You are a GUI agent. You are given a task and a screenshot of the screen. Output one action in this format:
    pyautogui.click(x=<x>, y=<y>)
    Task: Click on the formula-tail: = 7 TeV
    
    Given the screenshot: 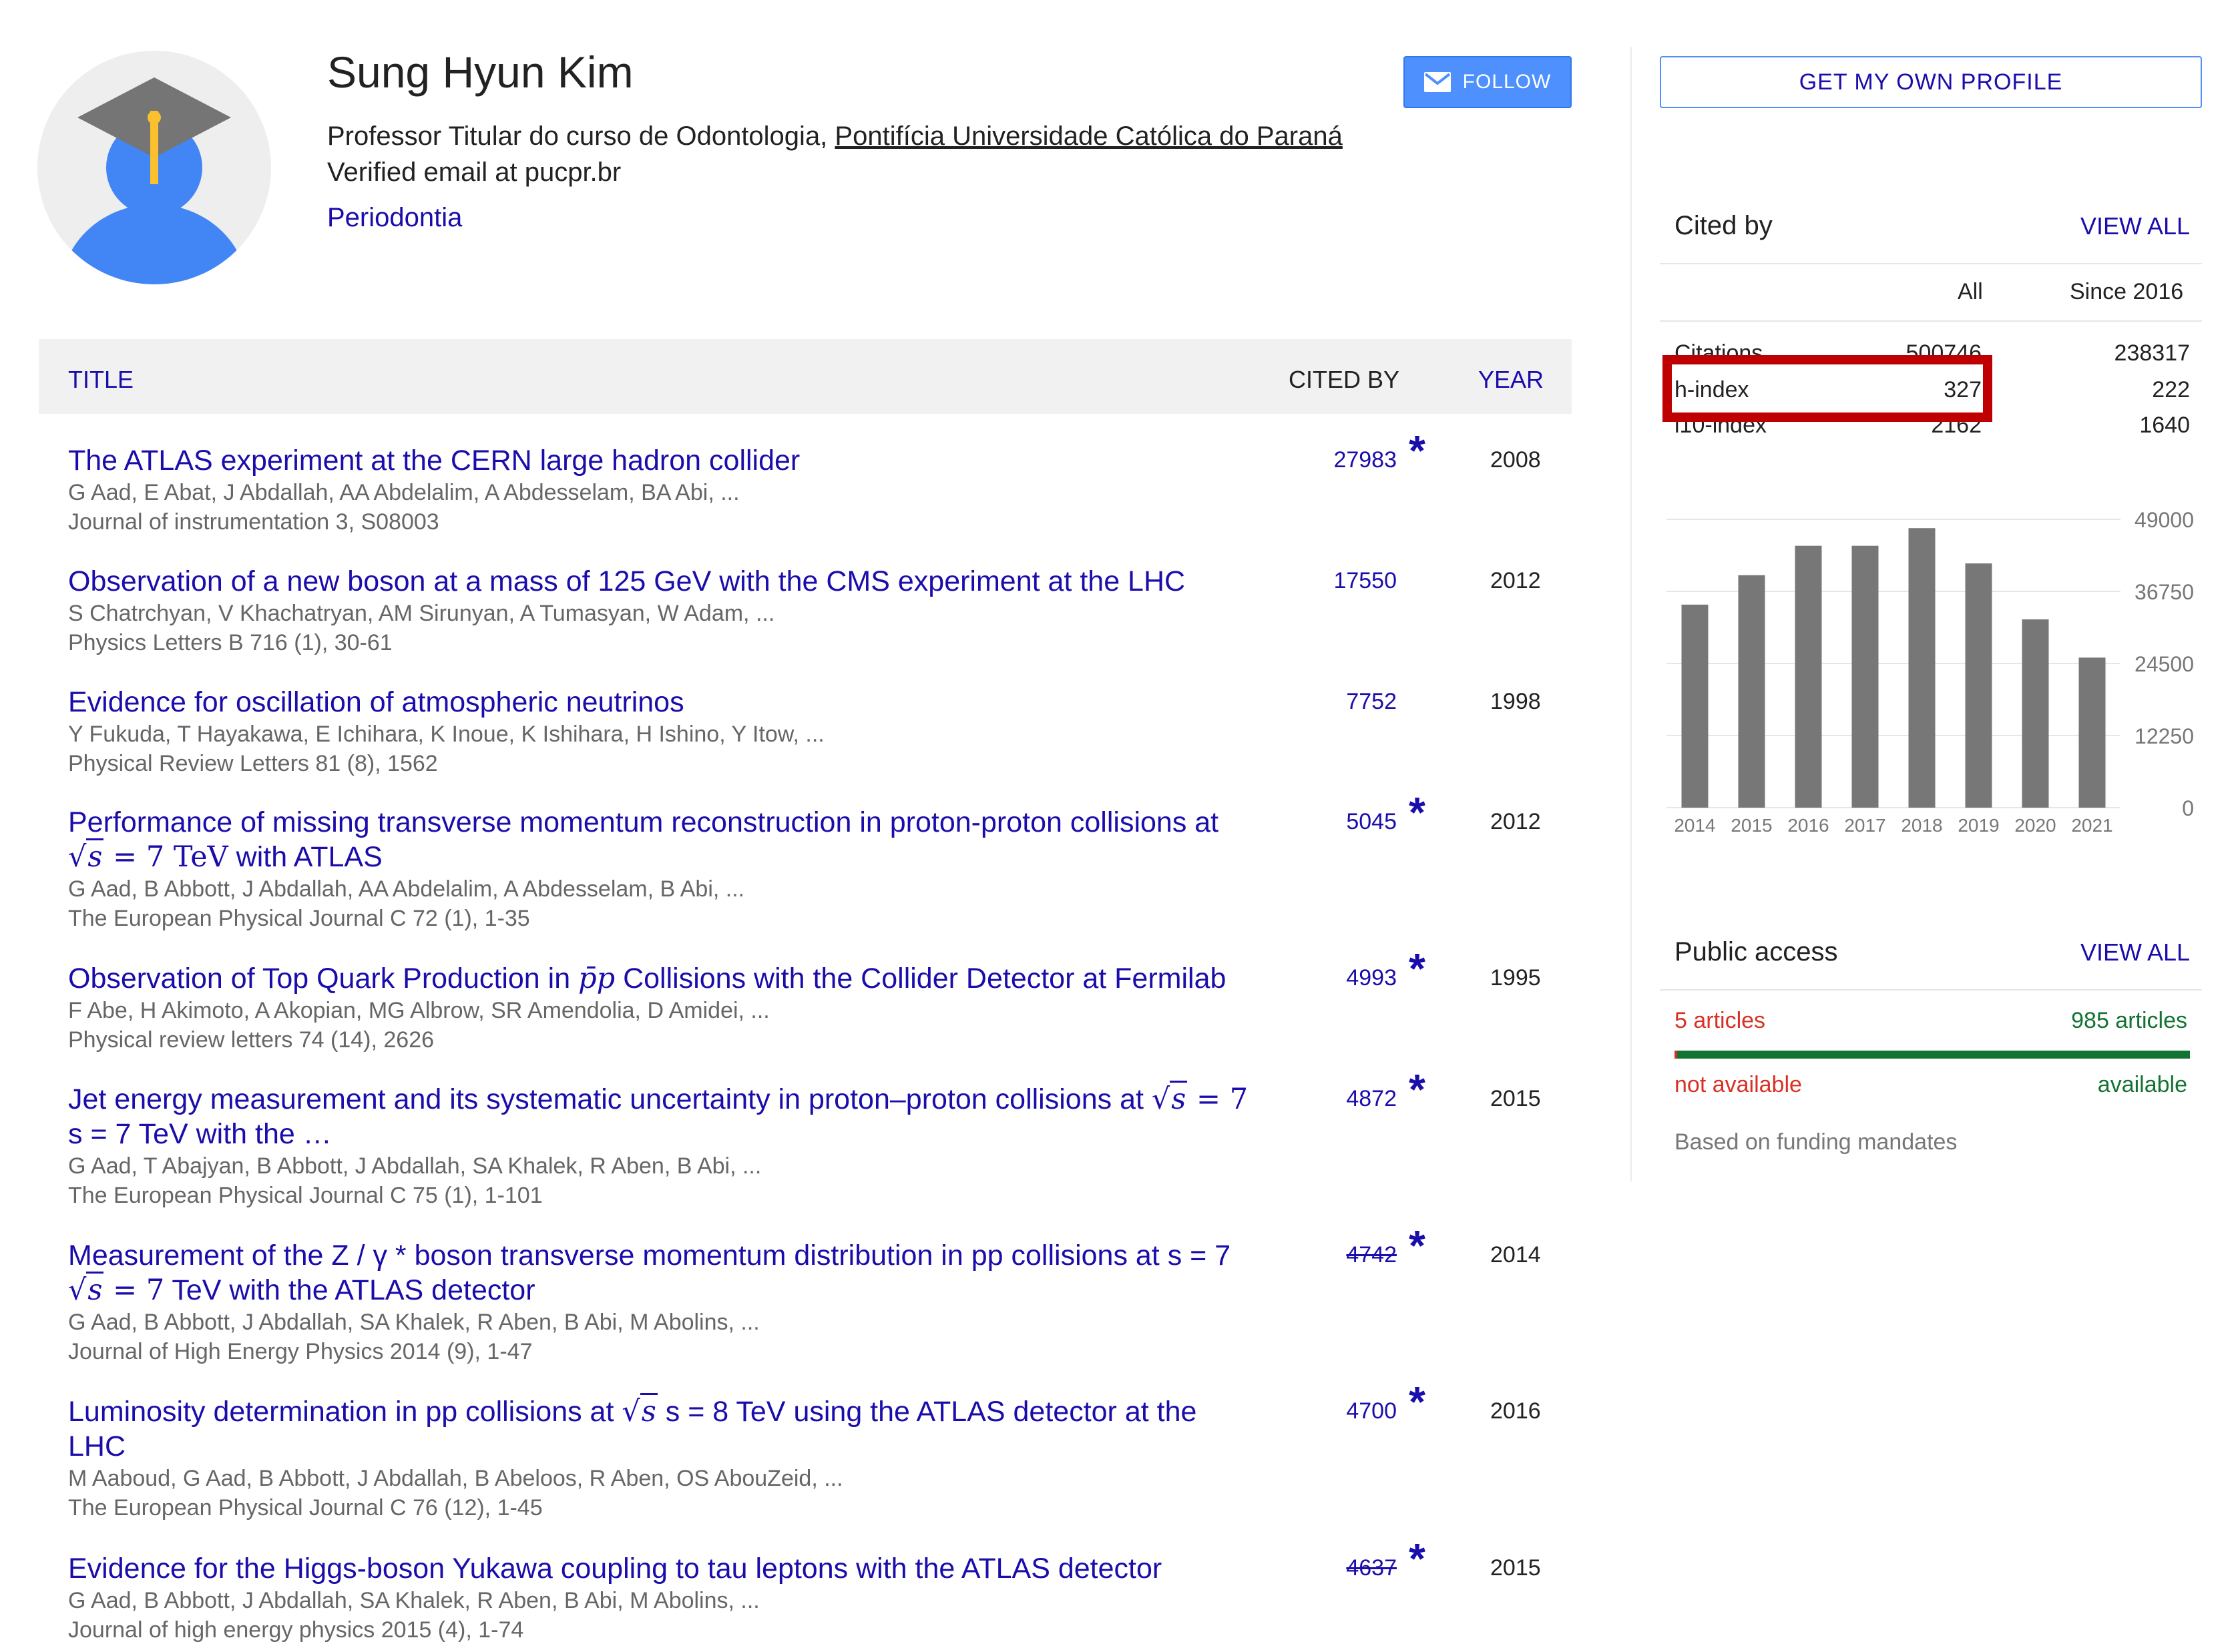 What is the action you would take?
    pyautogui.click(x=166, y=857)
    